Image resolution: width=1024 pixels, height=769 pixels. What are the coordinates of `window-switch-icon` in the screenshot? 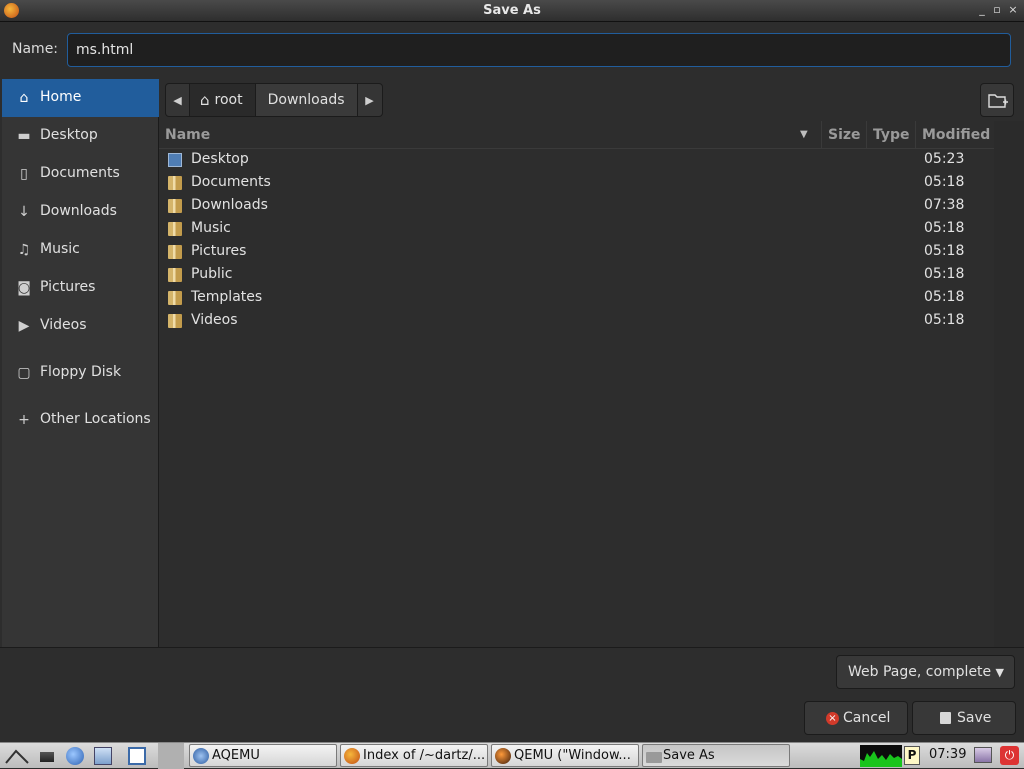 It's located at (137, 756).